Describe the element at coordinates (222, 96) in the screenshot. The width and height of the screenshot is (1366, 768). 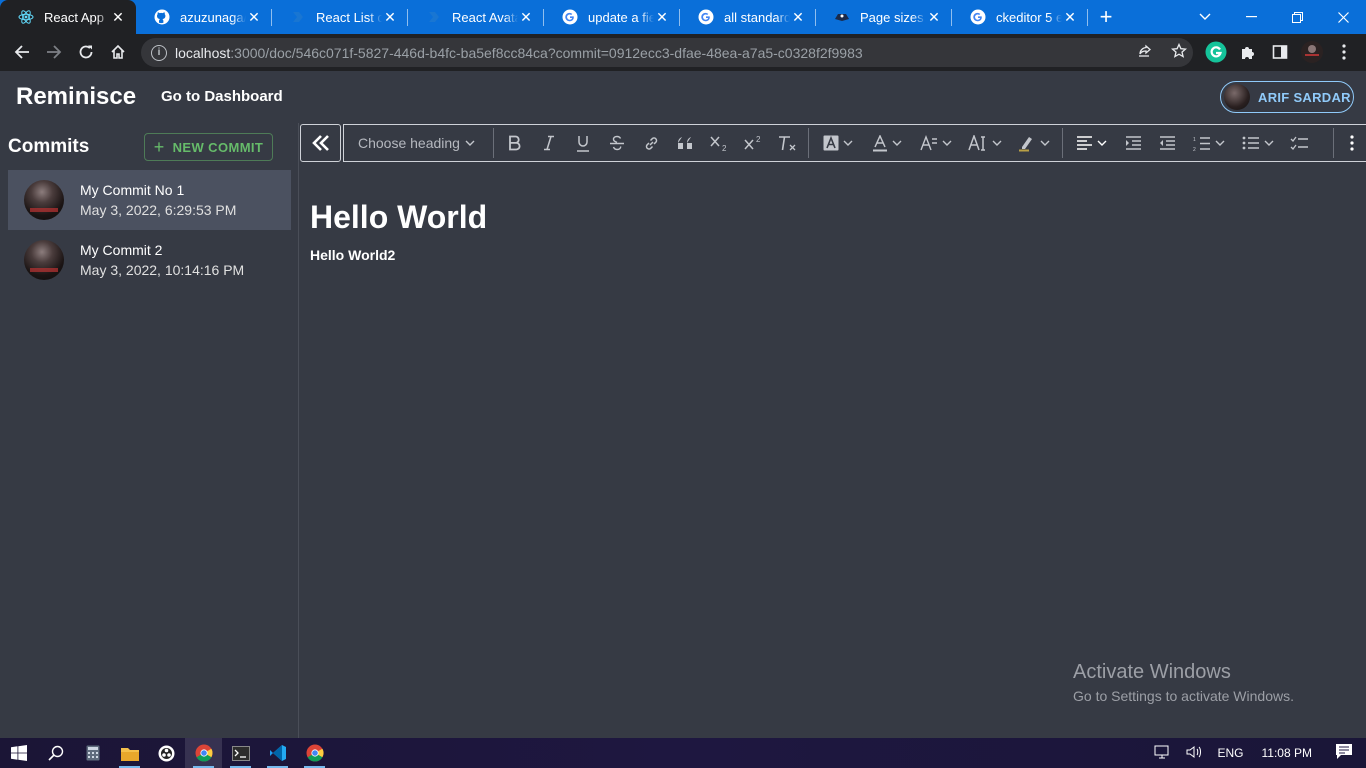
I see `dashboard-link: Go to Dashboard` at that location.